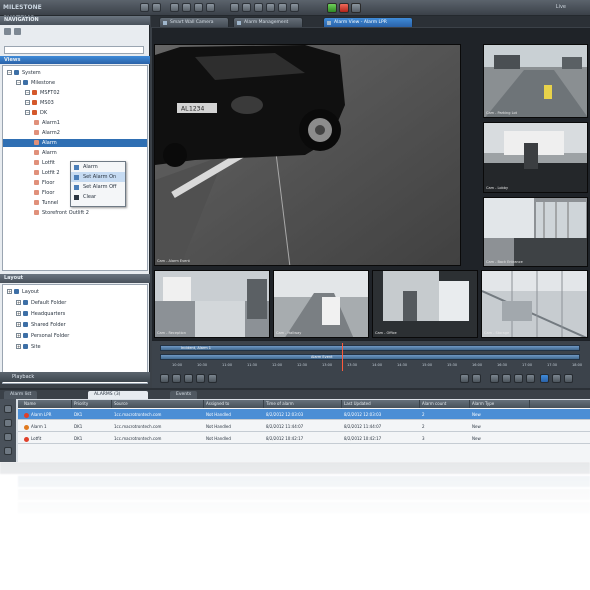 The height and width of the screenshot is (590, 590). What do you see at coordinates (75, 133) in the screenshot?
I see `tree-item: Alarm2` at bounding box center [75, 133].